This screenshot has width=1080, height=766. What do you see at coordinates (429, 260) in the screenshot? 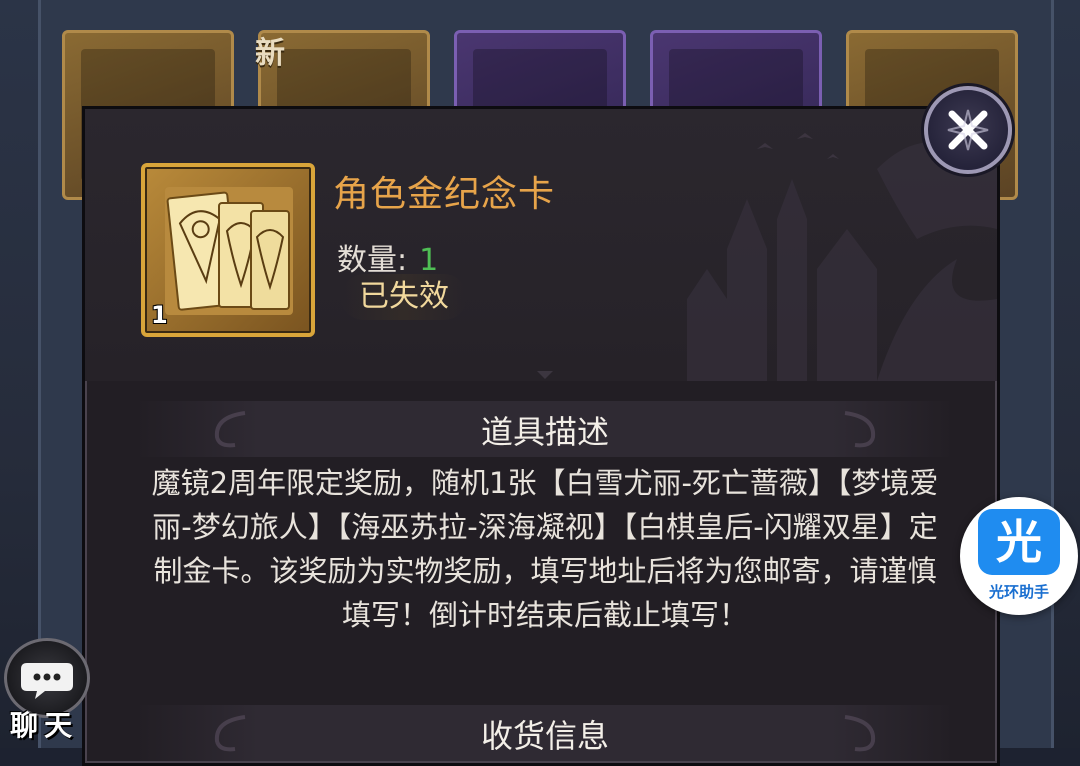
I see `quantity-value: 1` at bounding box center [429, 260].